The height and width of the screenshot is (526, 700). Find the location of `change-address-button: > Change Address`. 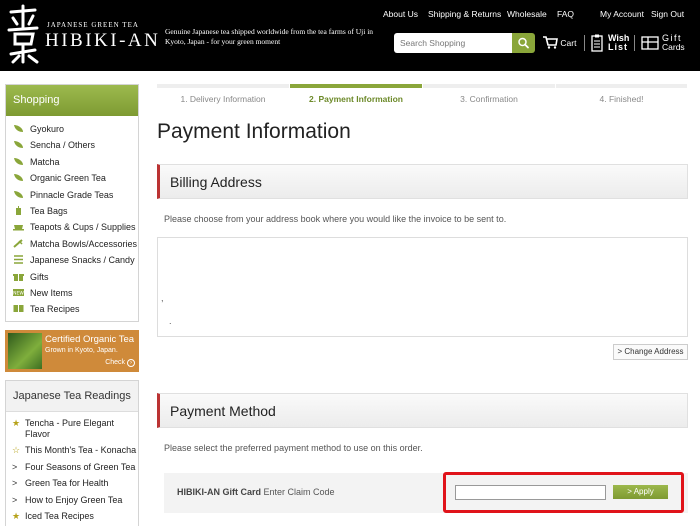

change-address-button: > Change Address is located at coordinates (650, 352).